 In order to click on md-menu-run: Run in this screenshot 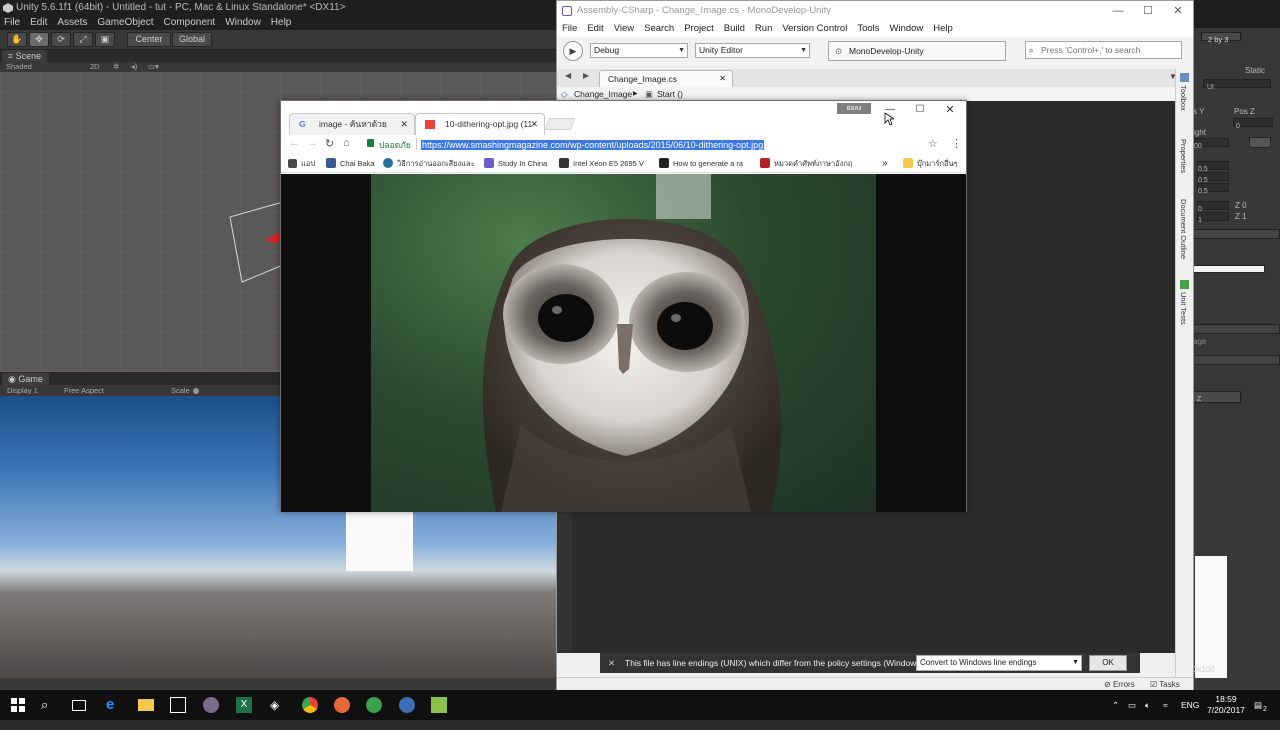, I will do `click(763, 29)`.